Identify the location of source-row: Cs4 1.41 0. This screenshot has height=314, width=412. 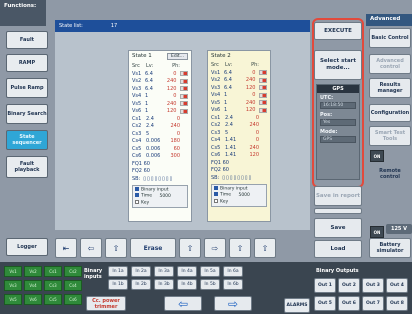
(239, 141).